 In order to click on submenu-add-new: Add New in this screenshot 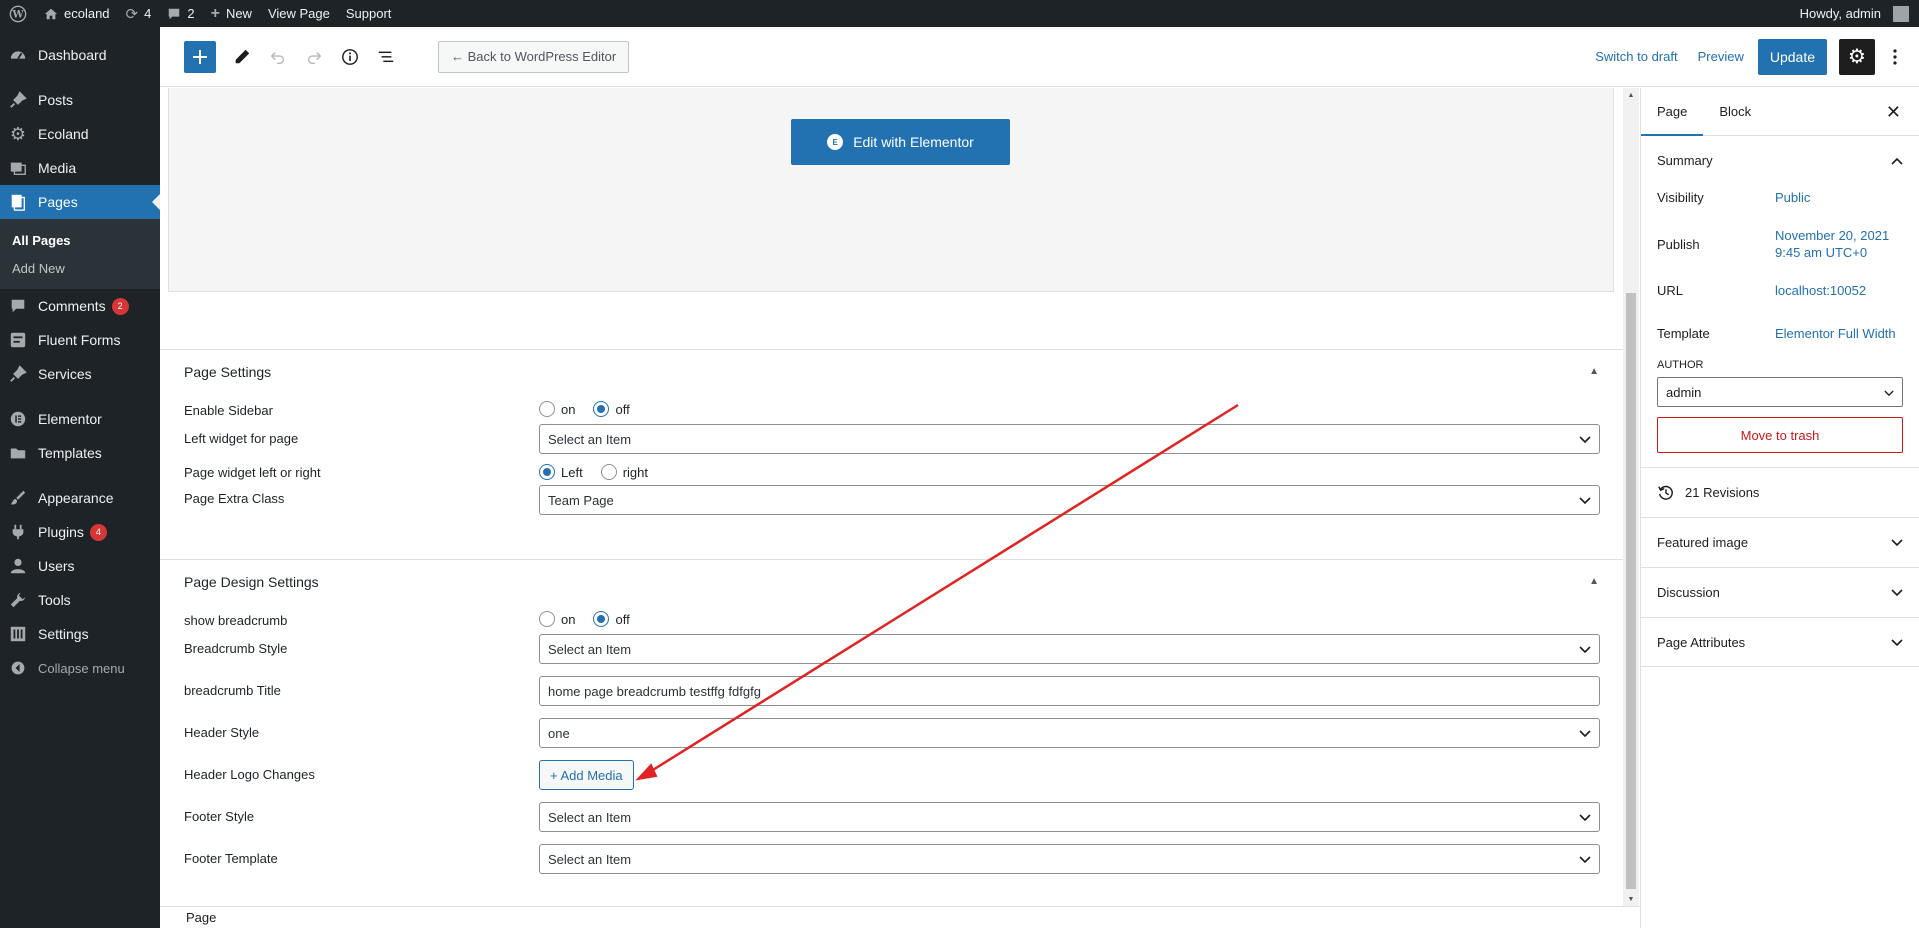, I will do `click(80, 268)`.